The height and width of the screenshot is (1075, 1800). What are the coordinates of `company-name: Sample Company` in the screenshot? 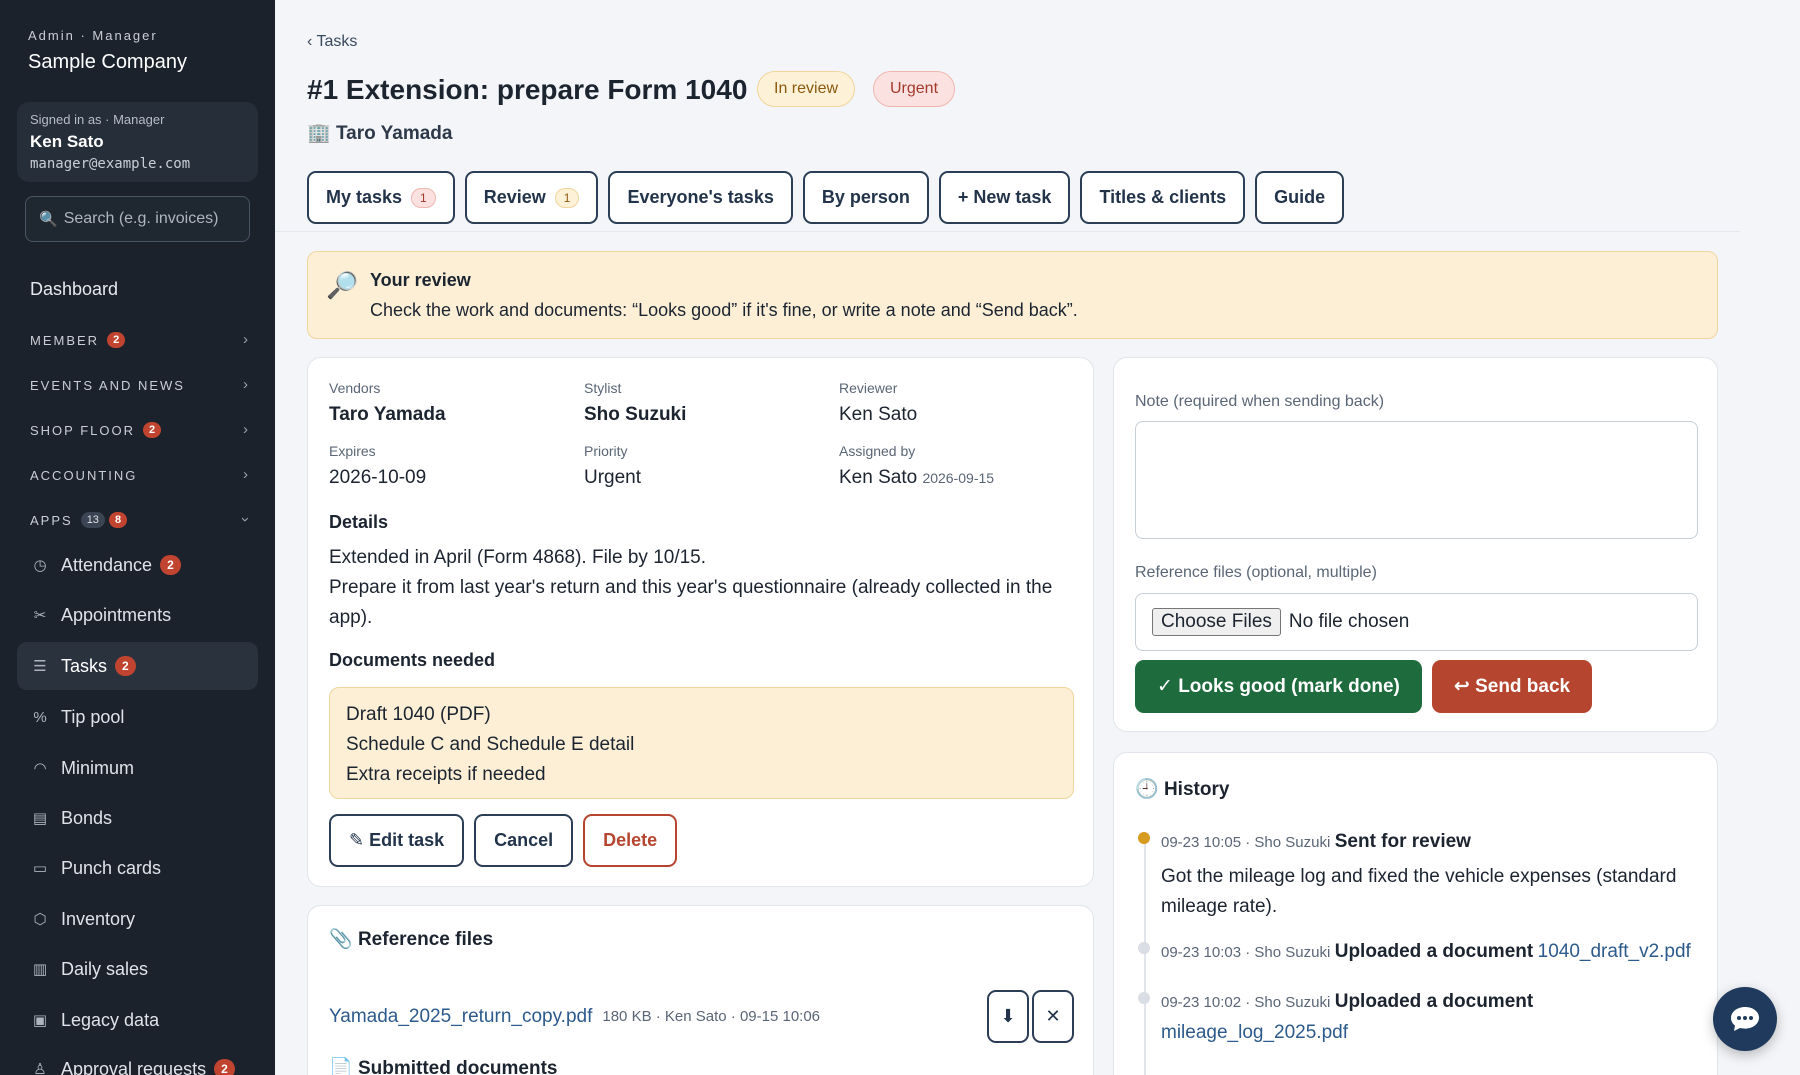 It's located at (107, 62).